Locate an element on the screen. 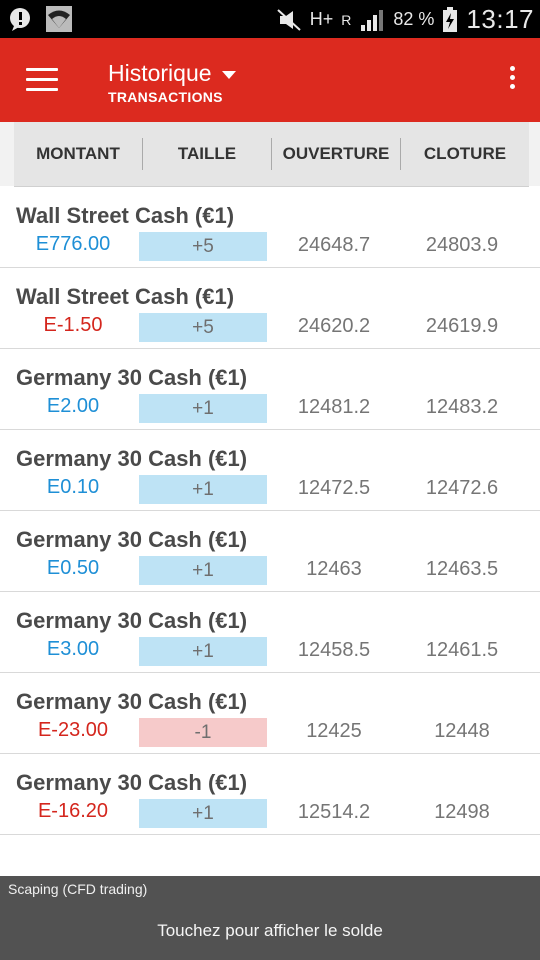 The width and height of the screenshot is (540, 960). battery-percentage: 82 % is located at coordinates (414, 19).